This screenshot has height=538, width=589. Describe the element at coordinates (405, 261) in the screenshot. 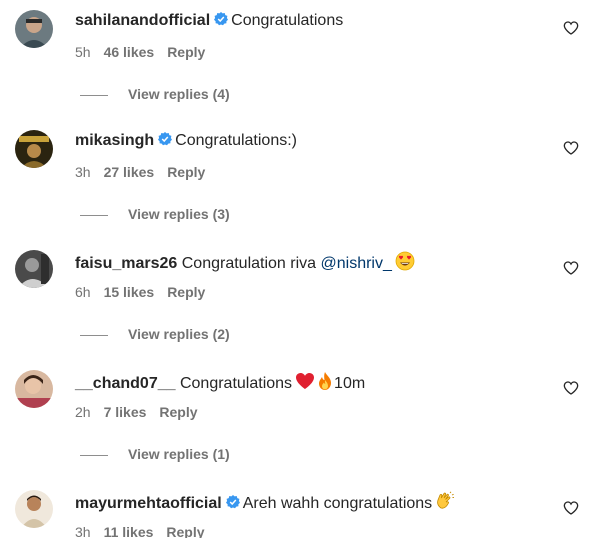

I see `heart-eyes-emoji-icon` at that location.